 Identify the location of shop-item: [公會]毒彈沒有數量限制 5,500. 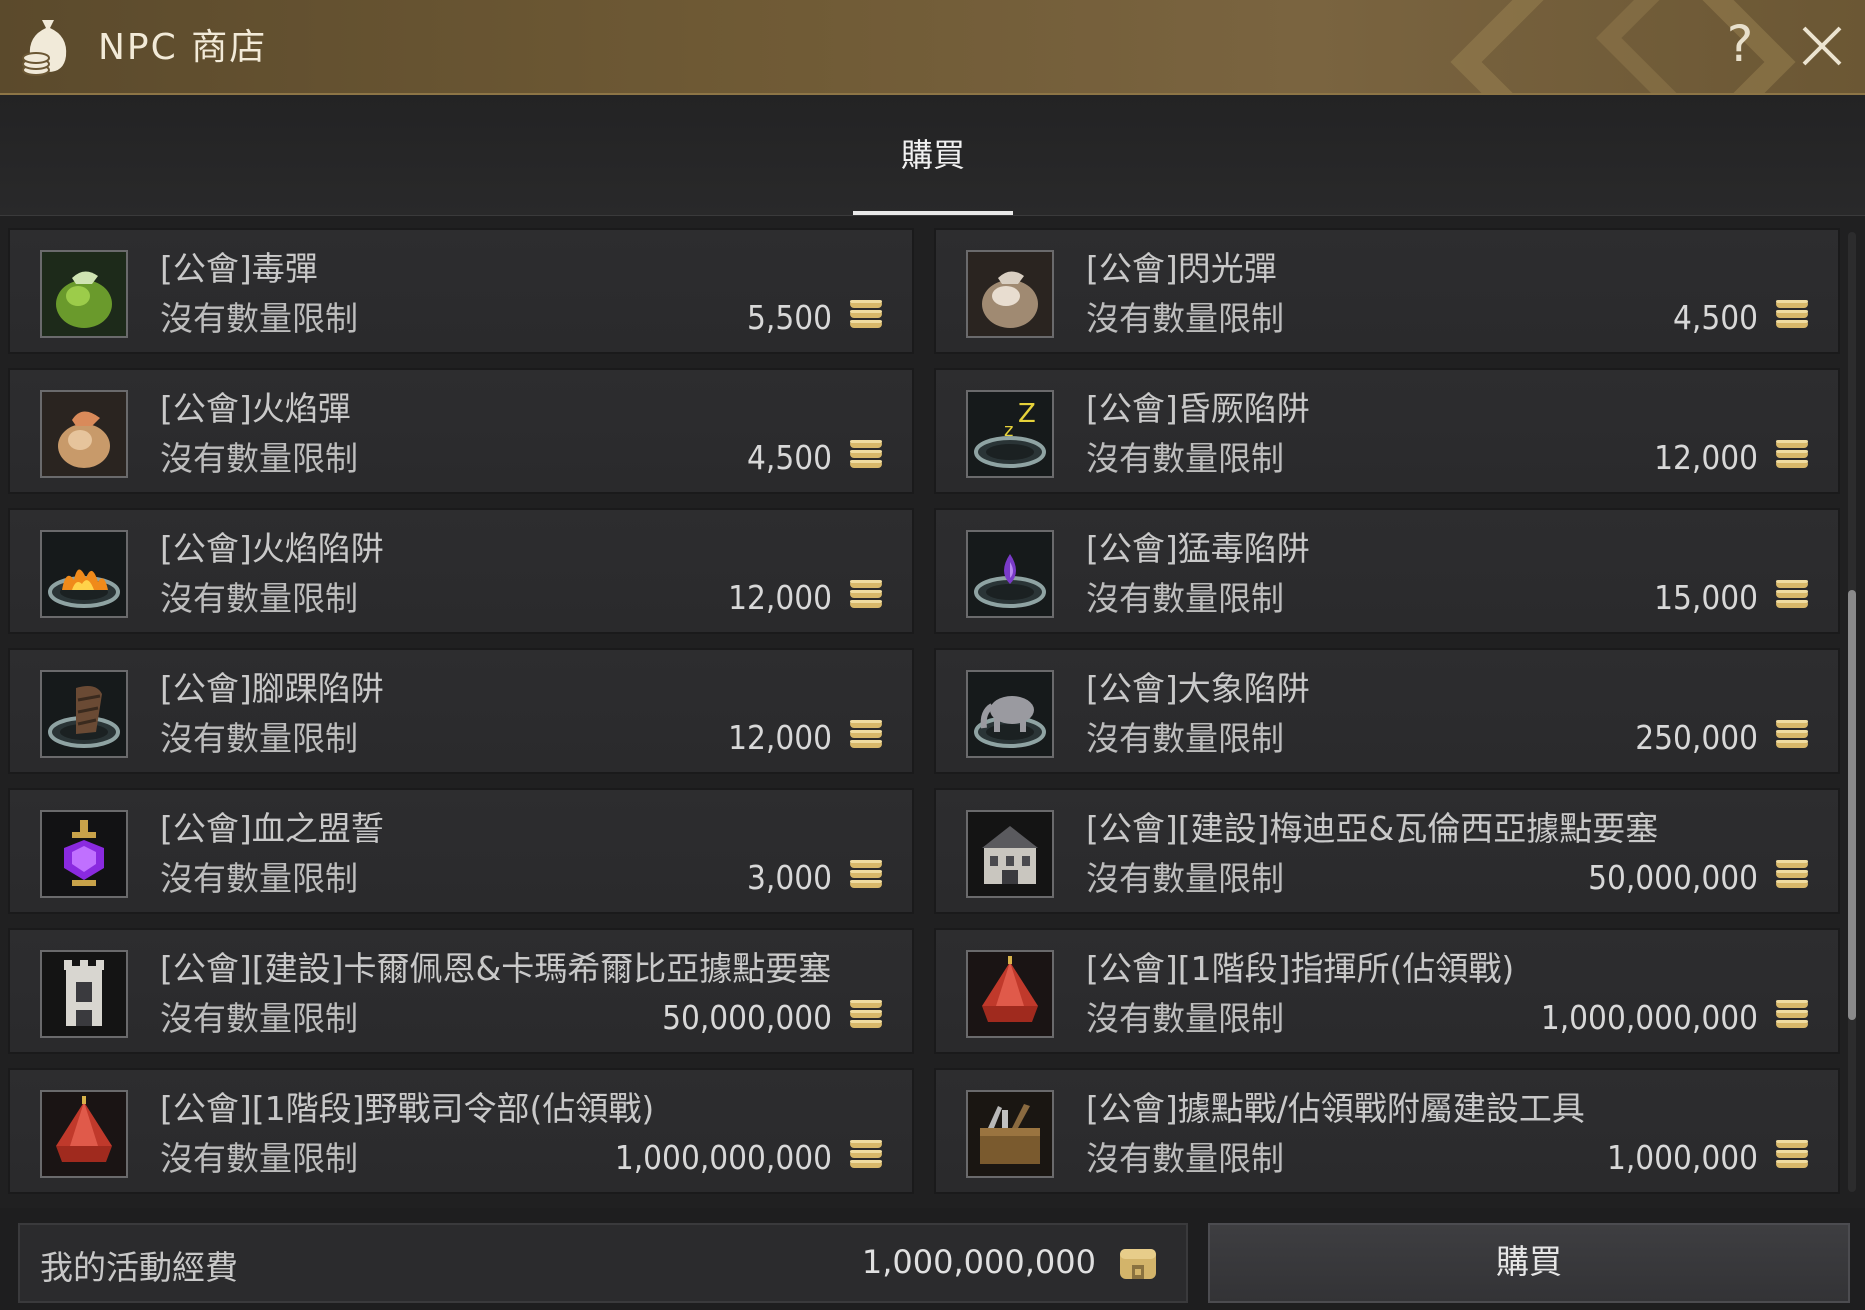
(461, 291).